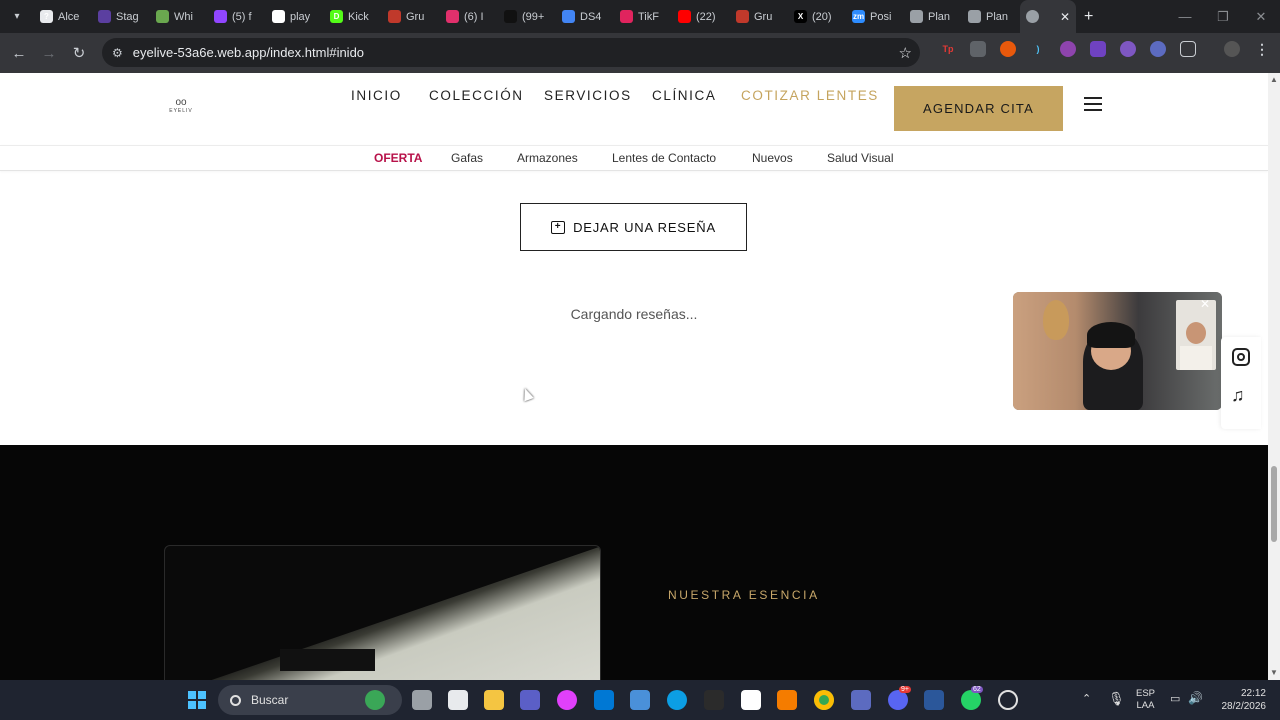 This screenshot has width=1280, height=720. What do you see at coordinates (270, 700) in the screenshot?
I see `taskbar-search-label: Buscar` at bounding box center [270, 700].